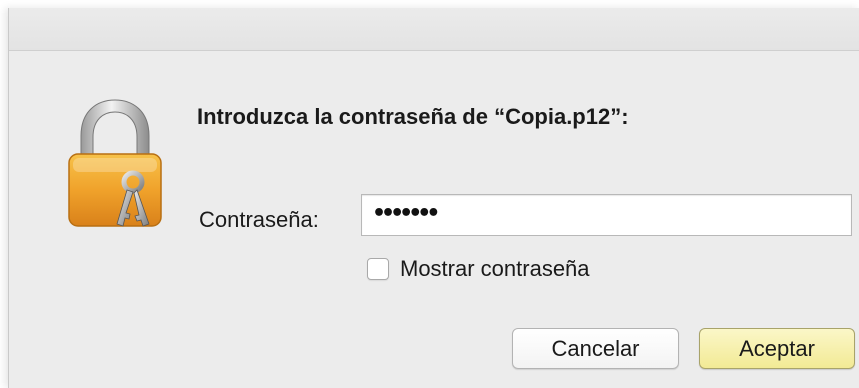  What do you see at coordinates (595, 348) in the screenshot?
I see `cancel-button: Cancelar` at bounding box center [595, 348].